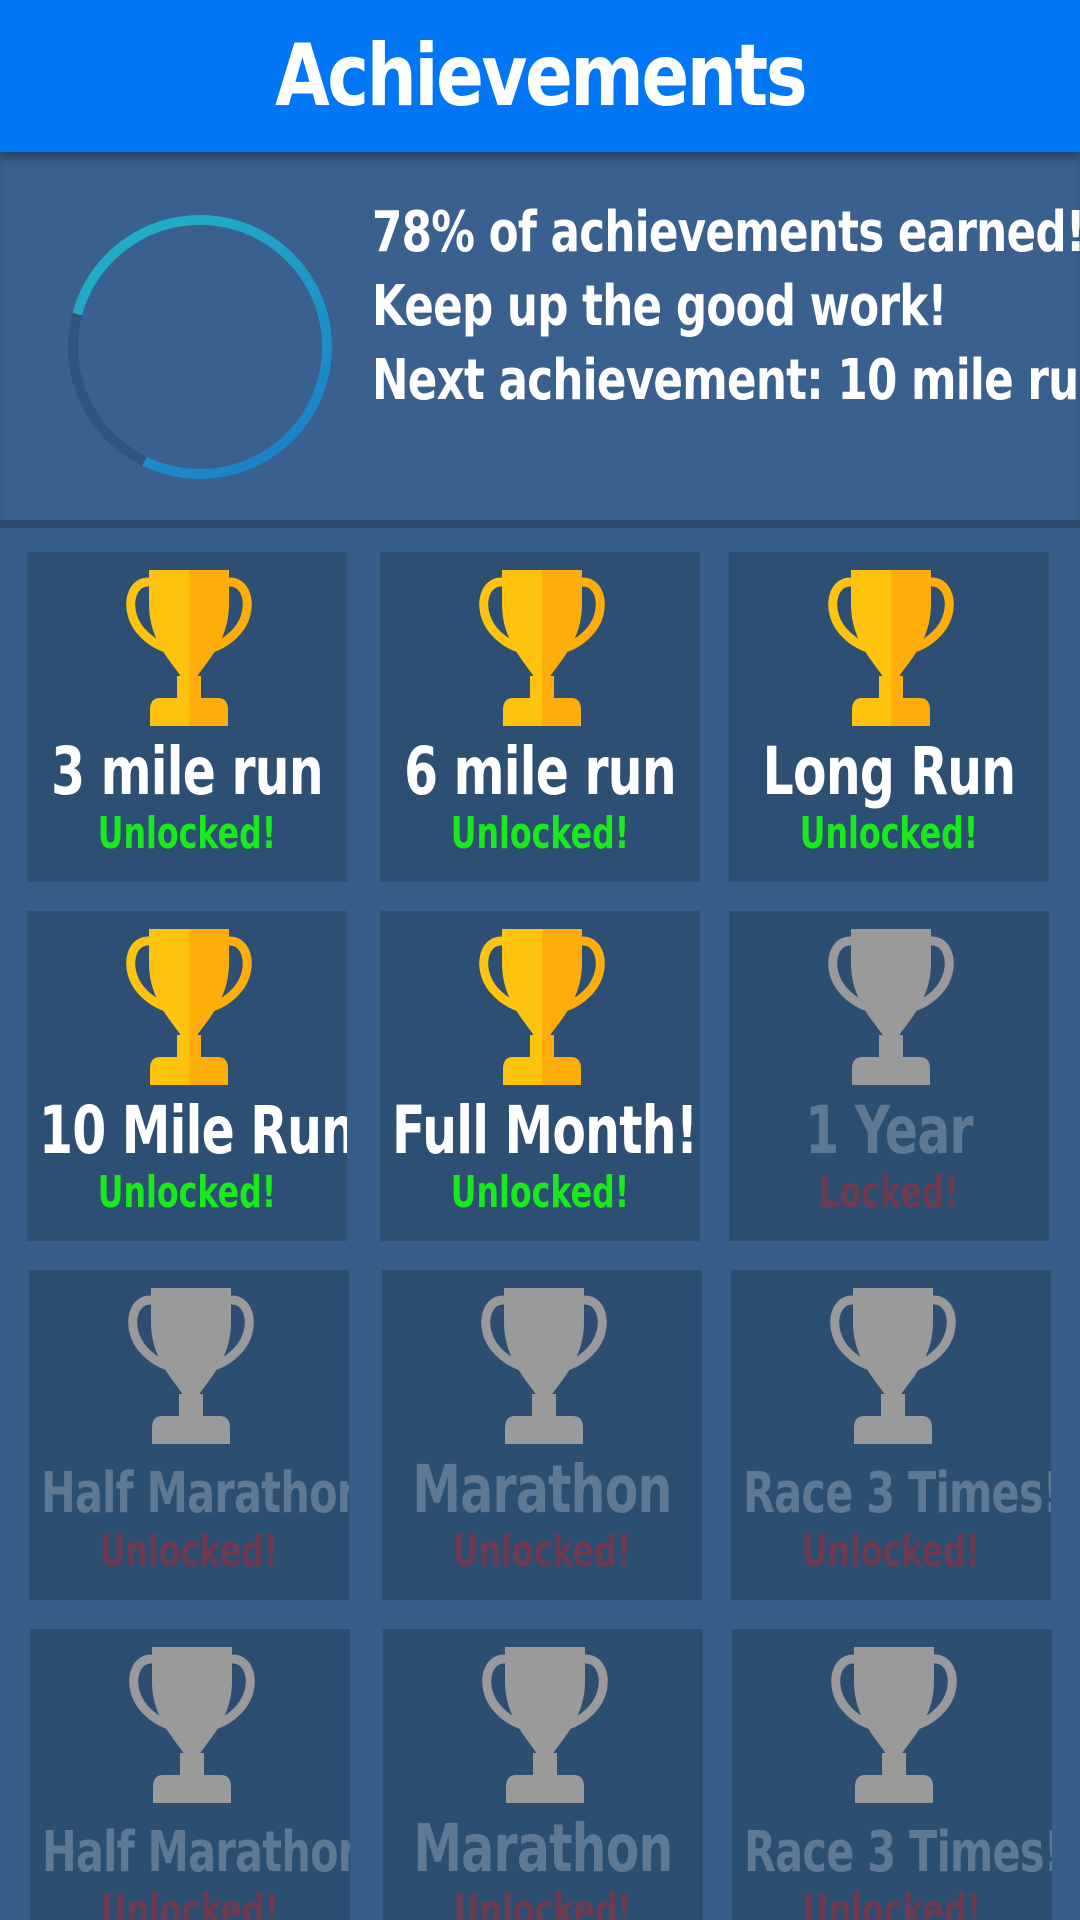 The height and width of the screenshot is (1920, 1080). What do you see at coordinates (889, 1192) in the screenshot?
I see `achievement-status: Locked!` at bounding box center [889, 1192].